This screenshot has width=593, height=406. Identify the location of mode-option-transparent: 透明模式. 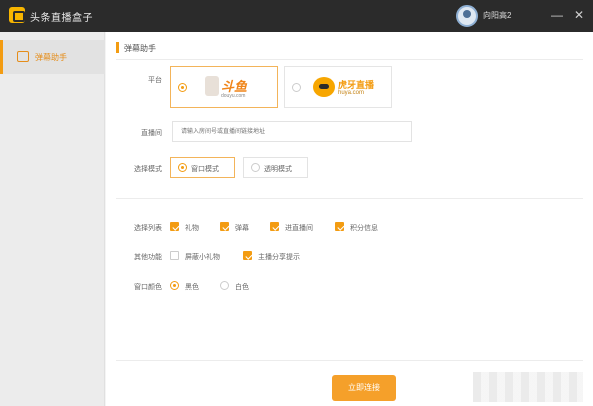
(275, 167).